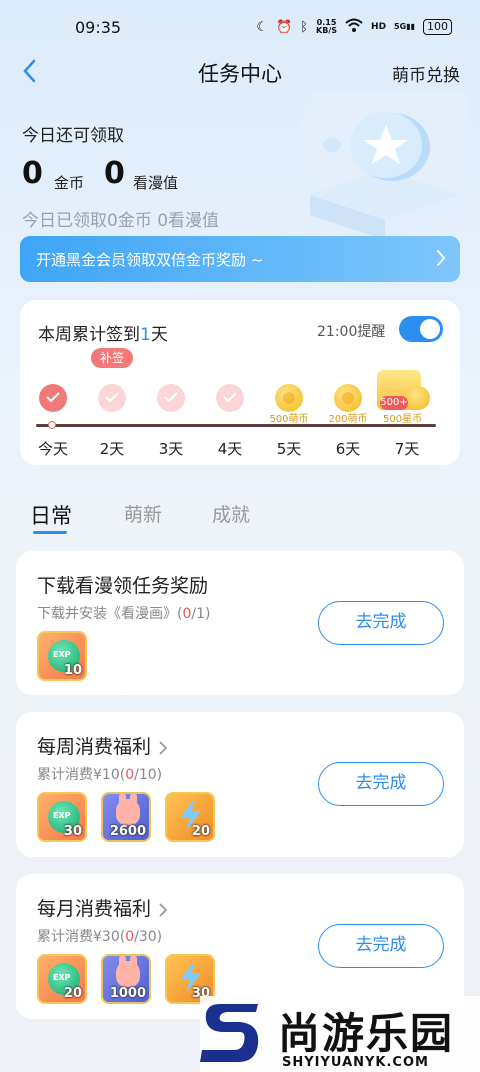  I want to click on task-title: 每月消费福利, so click(102, 907).